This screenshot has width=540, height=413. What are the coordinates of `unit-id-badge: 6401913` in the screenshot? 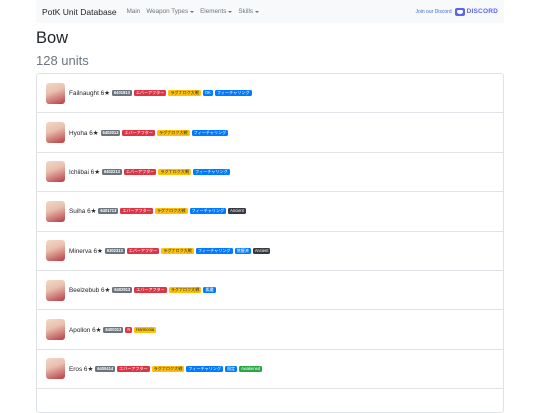 It's located at (121, 93).